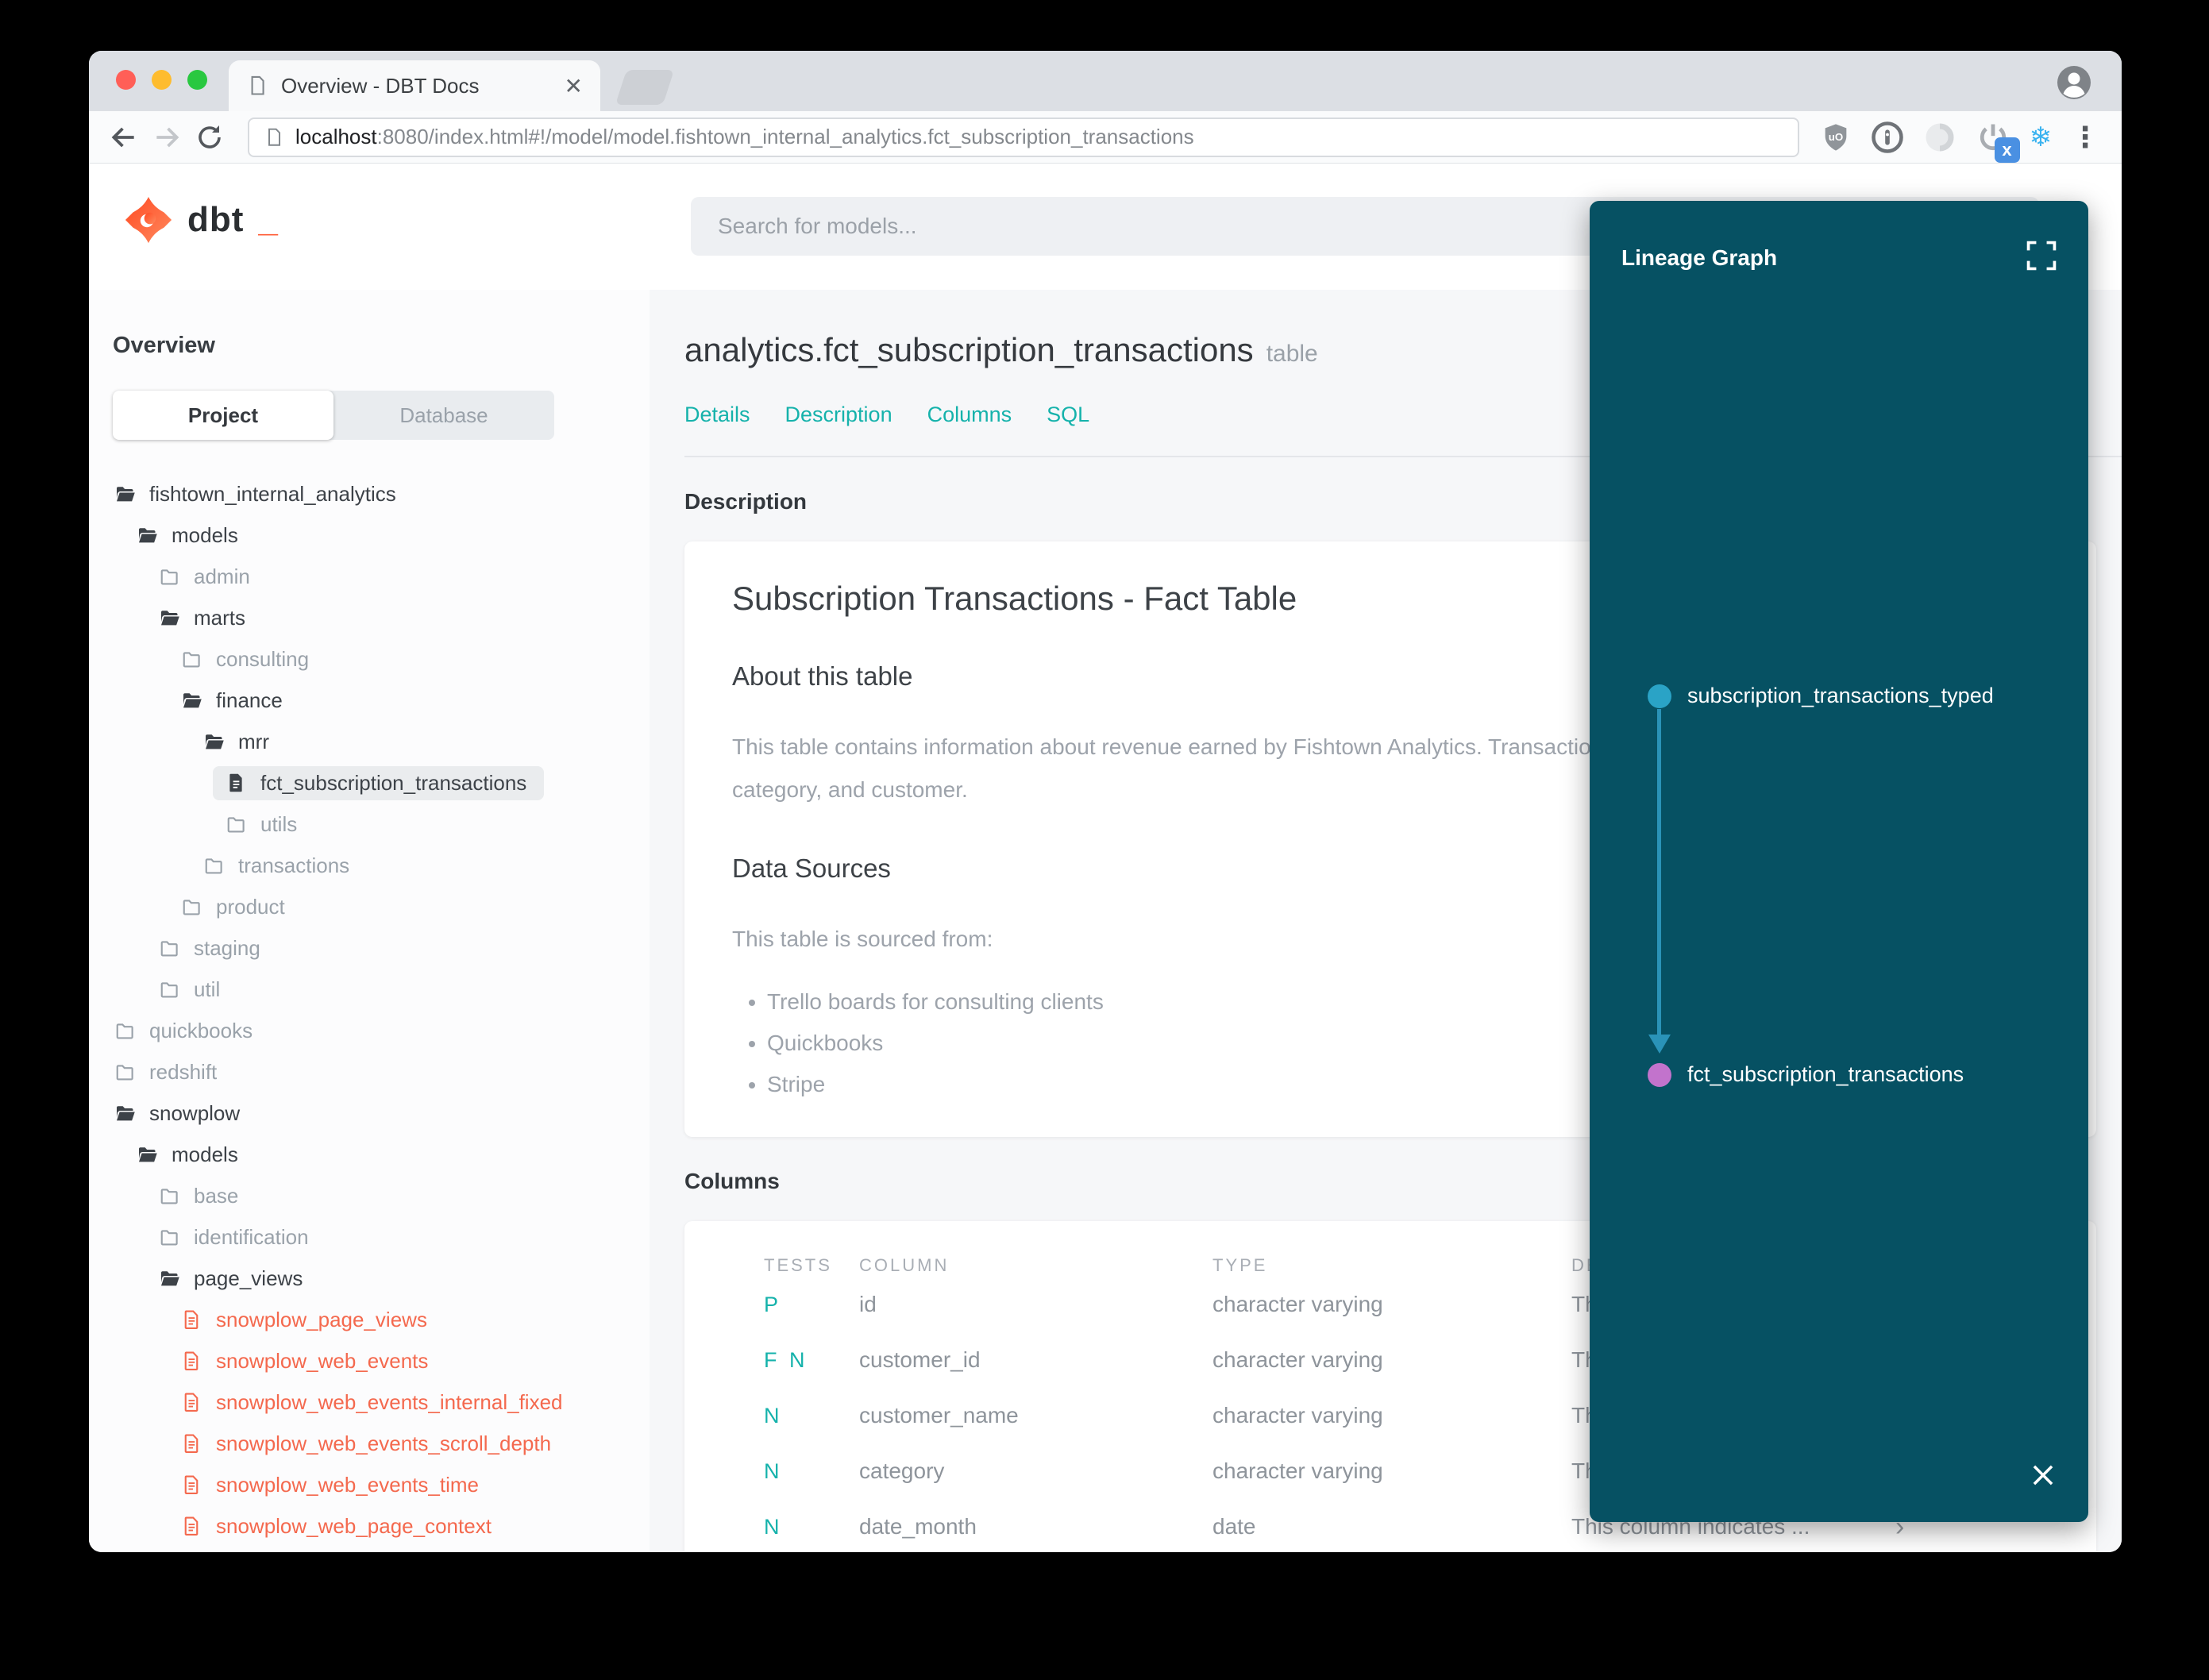 The height and width of the screenshot is (1680, 2209). I want to click on column-name-cell: category, so click(902, 1470).